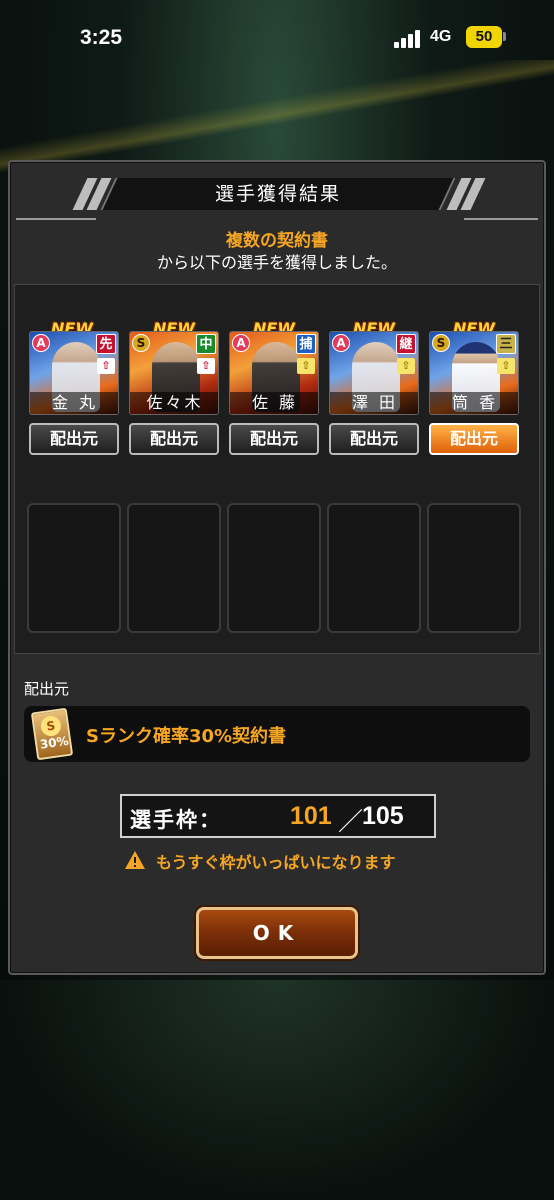  What do you see at coordinates (406, 344) in the screenshot?
I see `position-badge: 継` at bounding box center [406, 344].